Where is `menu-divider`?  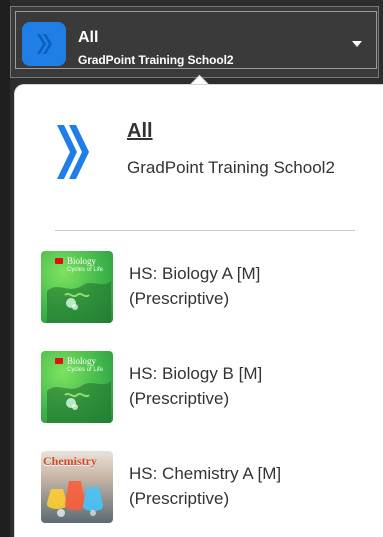 menu-divider is located at coordinates (205, 230).